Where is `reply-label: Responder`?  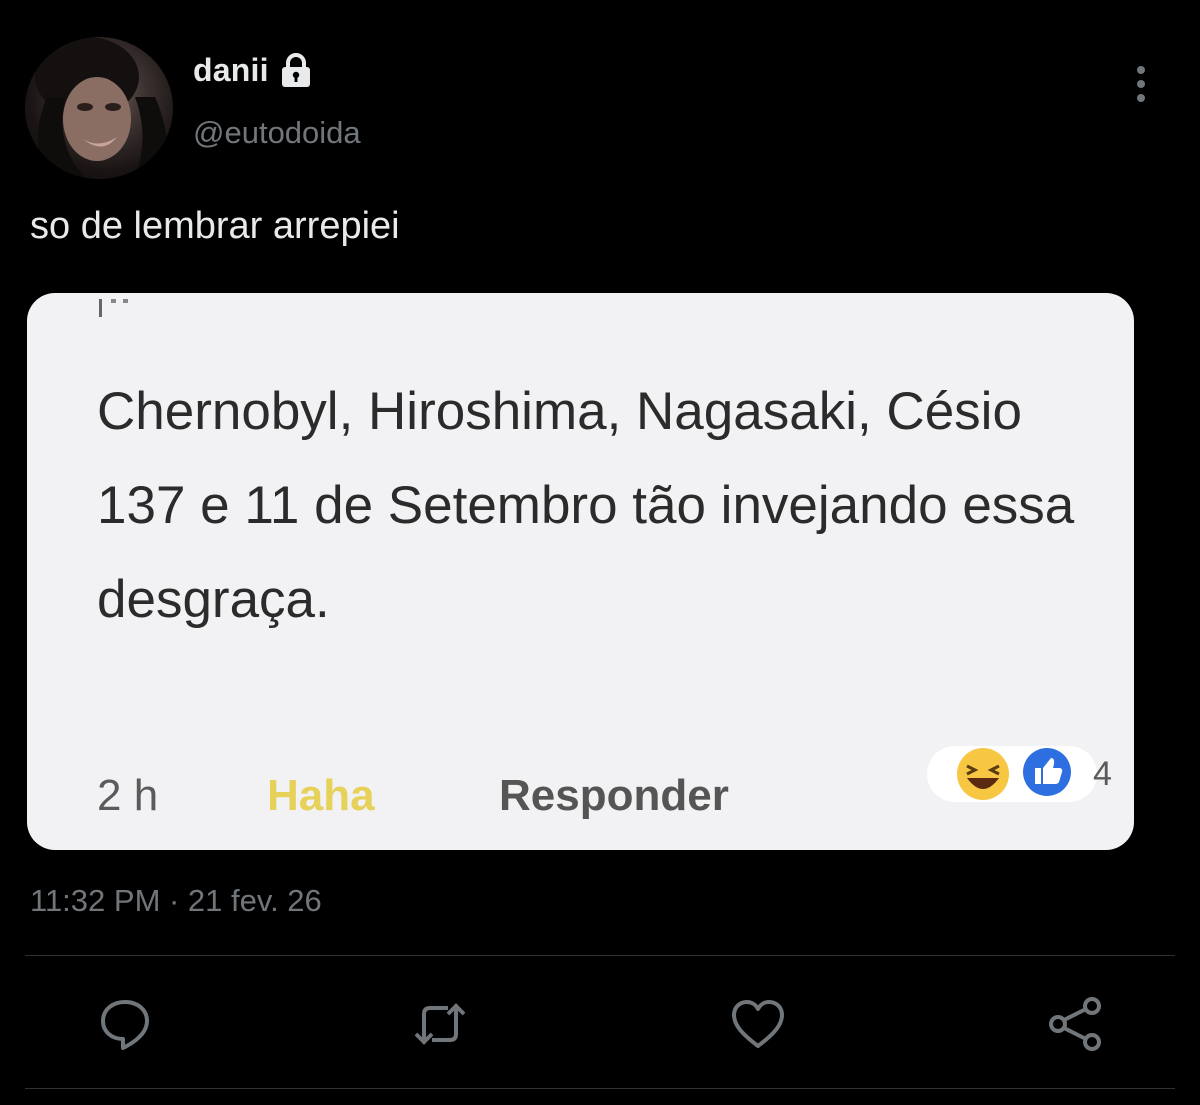
reply-label: Responder is located at coordinates (614, 795).